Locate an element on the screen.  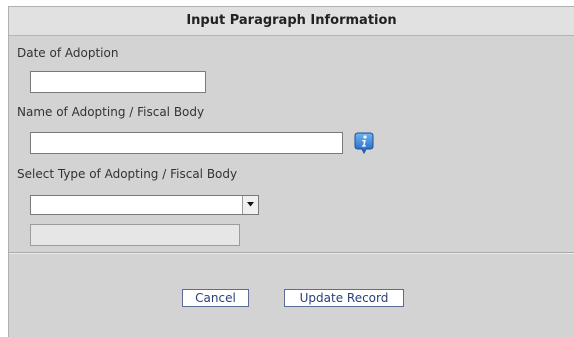
adopting-body-name-label: Name of Adopting / Fiscal Body is located at coordinates (111, 112).